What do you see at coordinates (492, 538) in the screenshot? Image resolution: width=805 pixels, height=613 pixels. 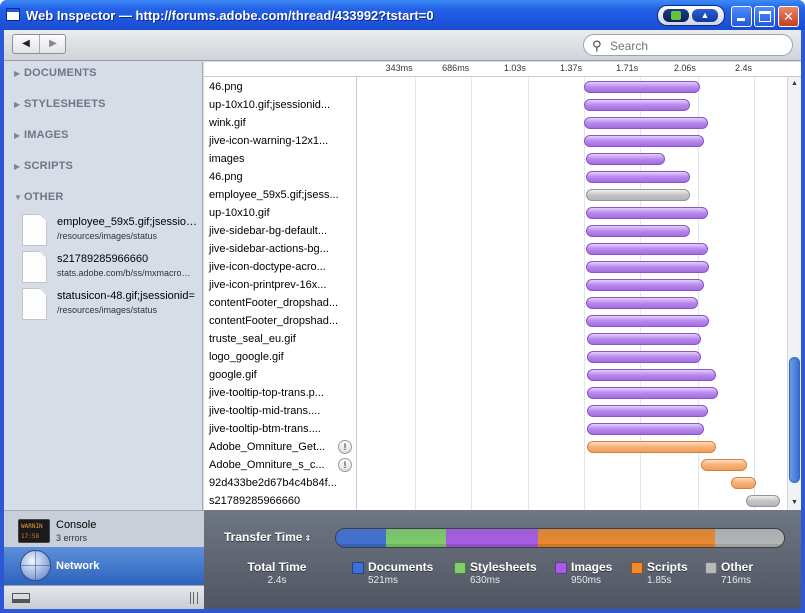 I see `graph-segment-images` at bounding box center [492, 538].